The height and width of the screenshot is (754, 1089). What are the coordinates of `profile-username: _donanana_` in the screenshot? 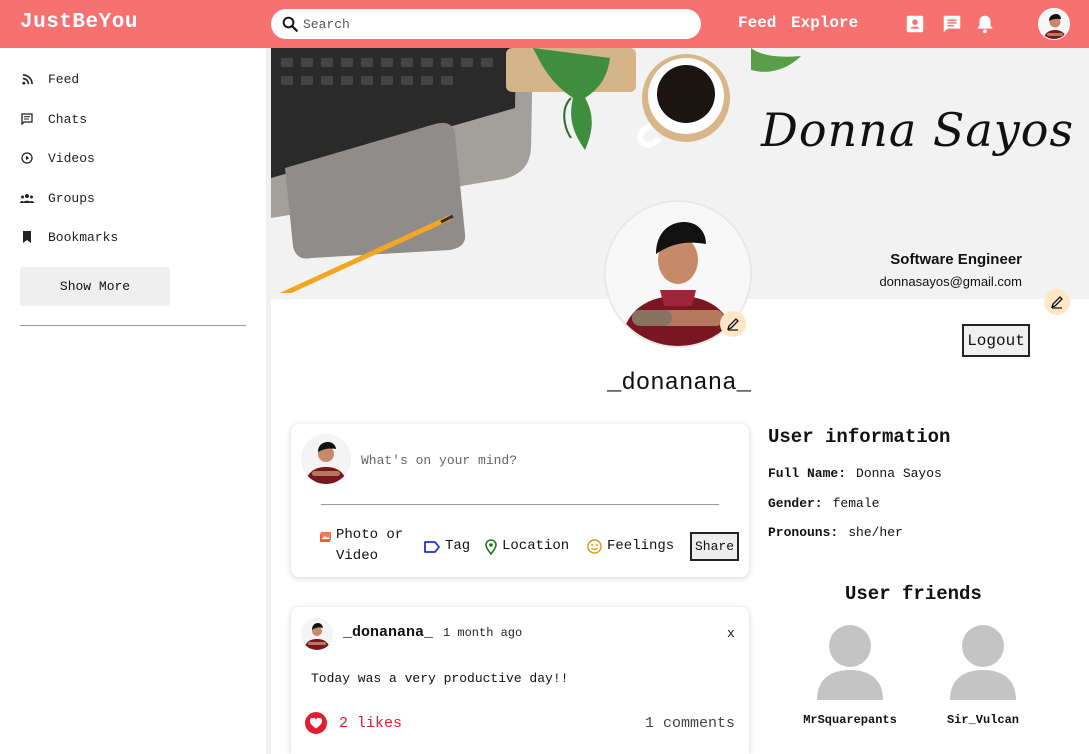 It's located at (679, 383).